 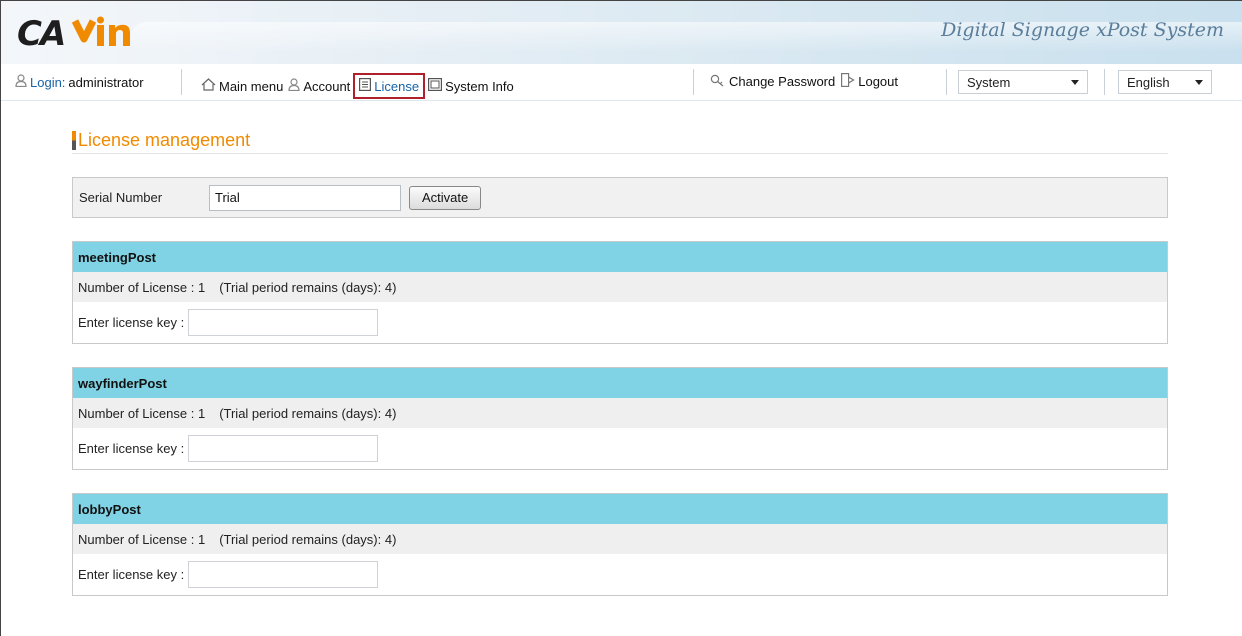 What do you see at coordinates (620, 509) in the screenshot?
I see `section-header: lobbyPost` at bounding box center [620, 509].